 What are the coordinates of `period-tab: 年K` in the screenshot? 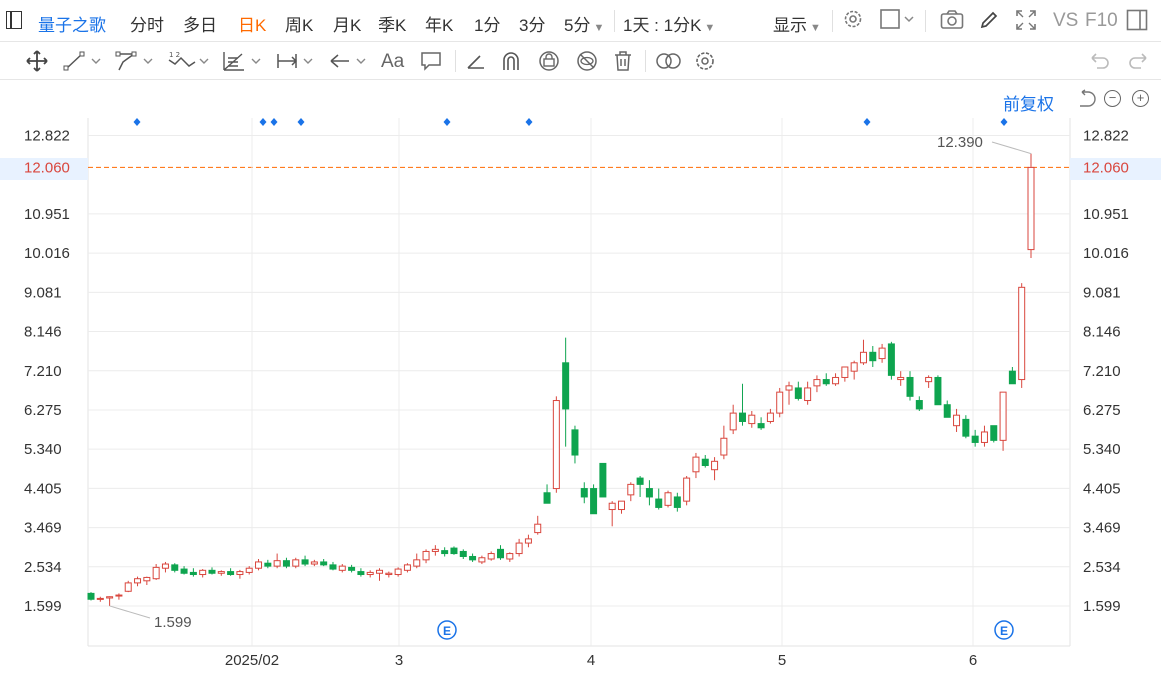 It's located at (439, 23).